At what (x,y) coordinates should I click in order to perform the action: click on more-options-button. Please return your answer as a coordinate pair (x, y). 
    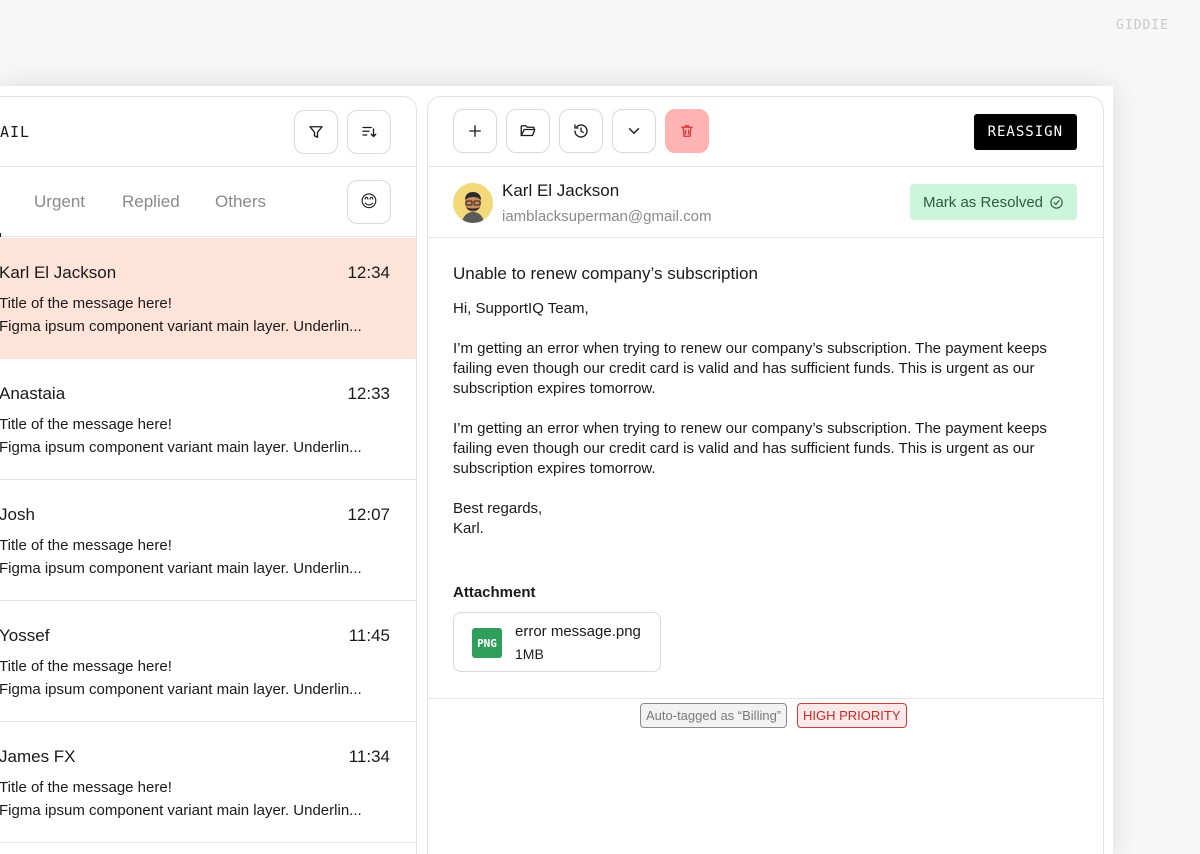
    Looking at the image, I should click on (634, 131).